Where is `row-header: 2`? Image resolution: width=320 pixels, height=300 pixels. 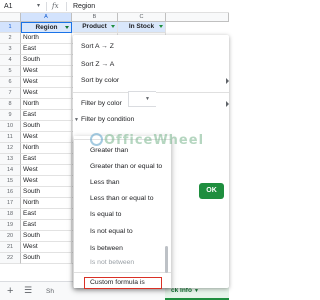
row-header: 2 is located at coordinates (10, 38).